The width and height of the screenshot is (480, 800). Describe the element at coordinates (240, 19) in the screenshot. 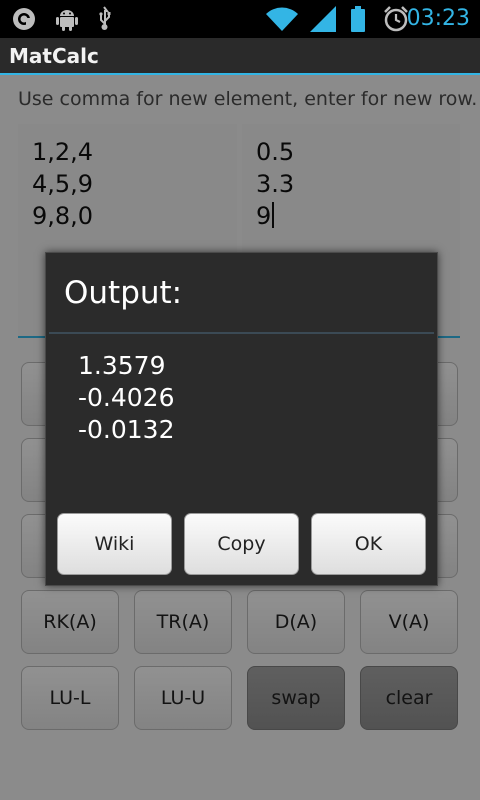

I see `status-bar: 03:23` at that location.